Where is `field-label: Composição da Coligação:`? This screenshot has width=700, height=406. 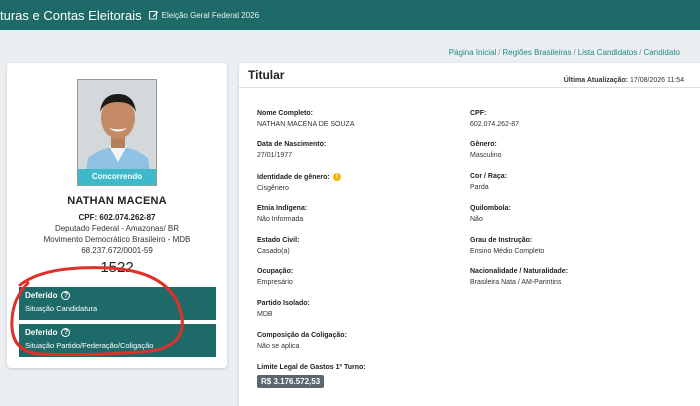
field-label: Composição da Coligação: is located at coordinates (302, 335).